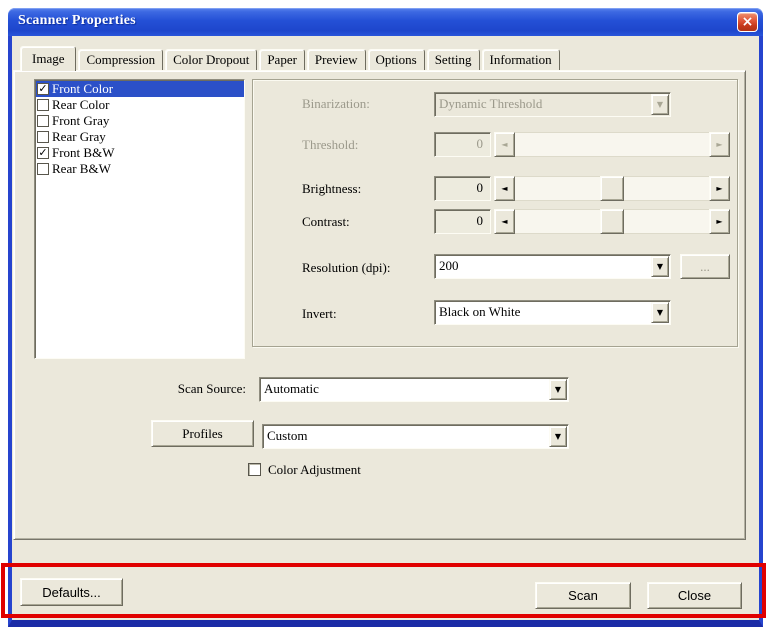  I want to click on checkbox-rear-color: ✓, so click(43, 105).